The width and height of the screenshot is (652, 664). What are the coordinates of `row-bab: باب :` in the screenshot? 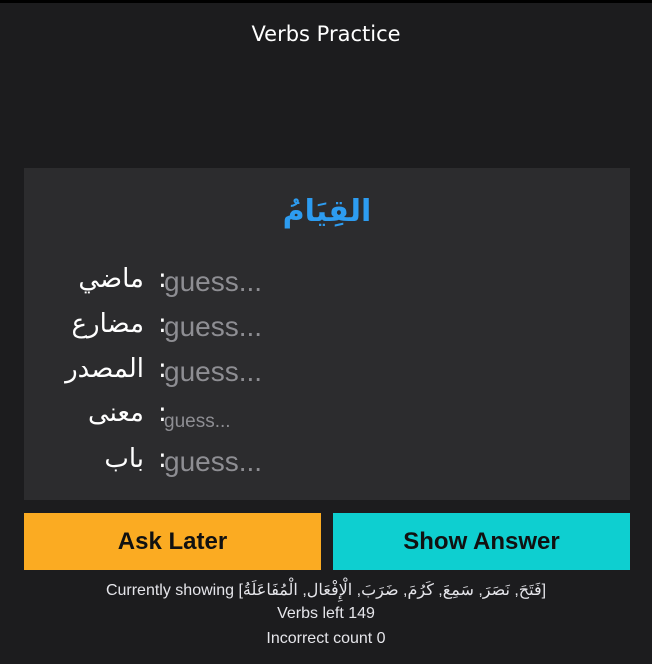 It's located at (327, 462).